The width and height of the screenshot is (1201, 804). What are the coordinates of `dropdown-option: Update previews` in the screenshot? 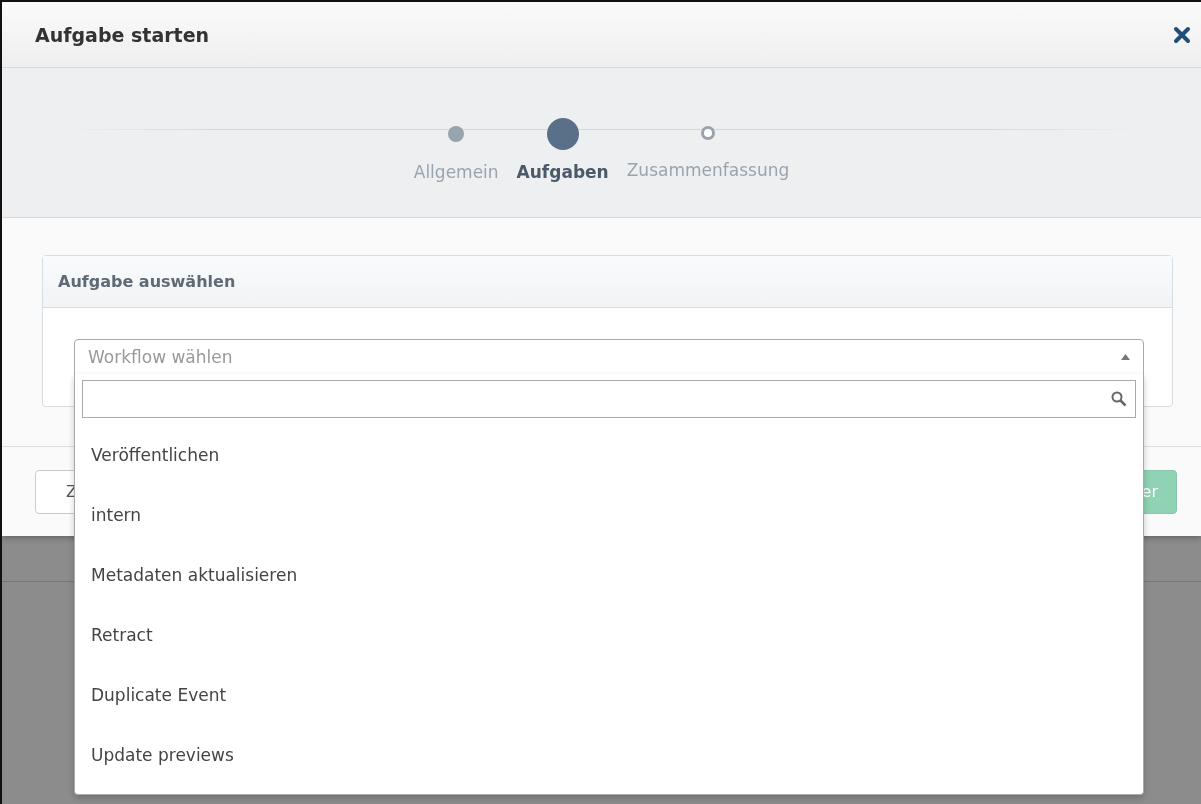 It's located at (609, 755).